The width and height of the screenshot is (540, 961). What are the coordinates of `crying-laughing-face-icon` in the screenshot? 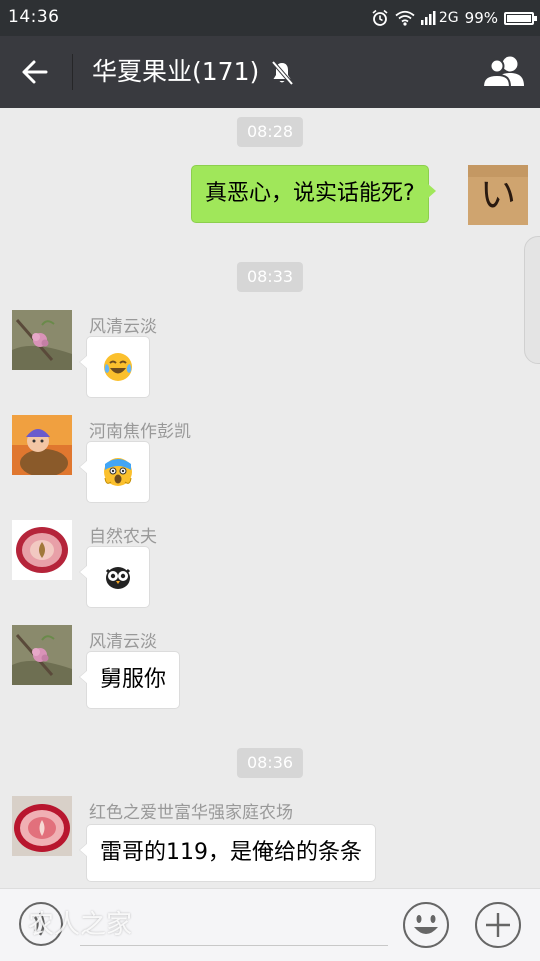 It's located at (118, 367).